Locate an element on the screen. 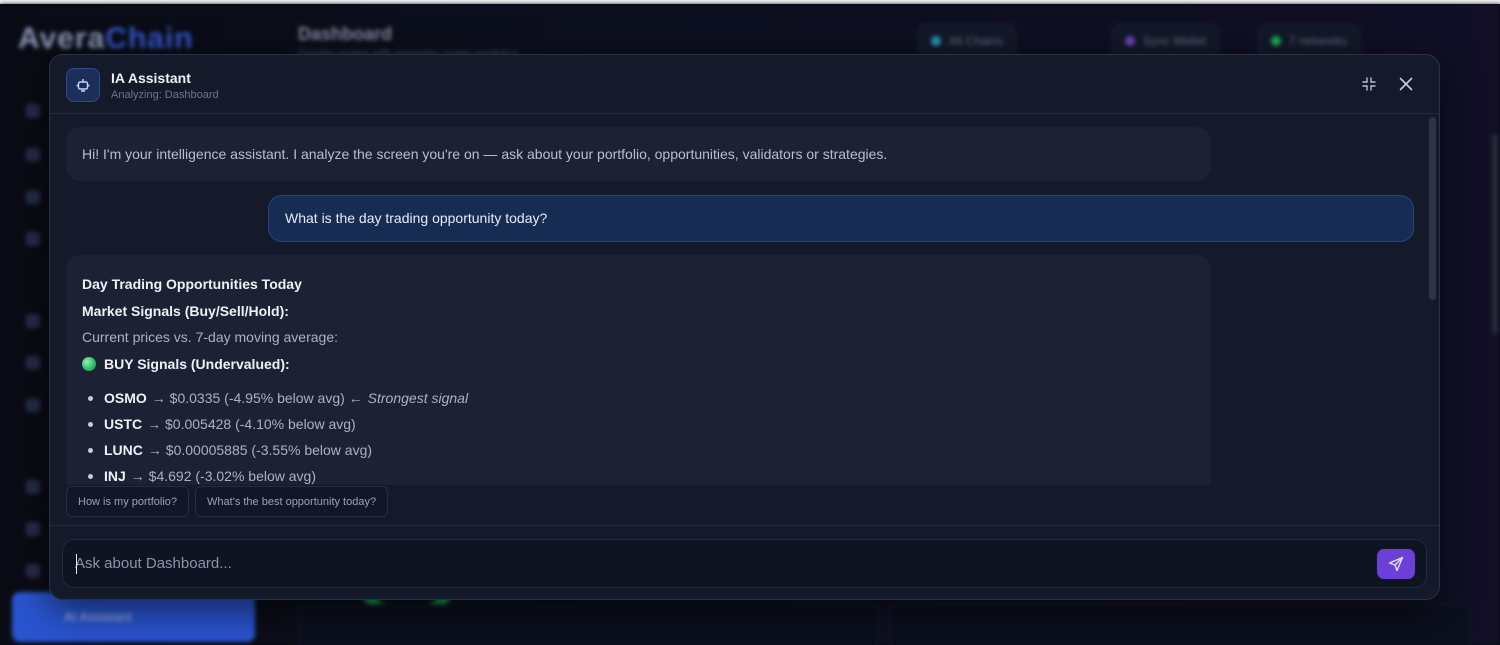 The width and height of the screenshot is (1500, 645). send-button is located at coordinates (1396, 564).